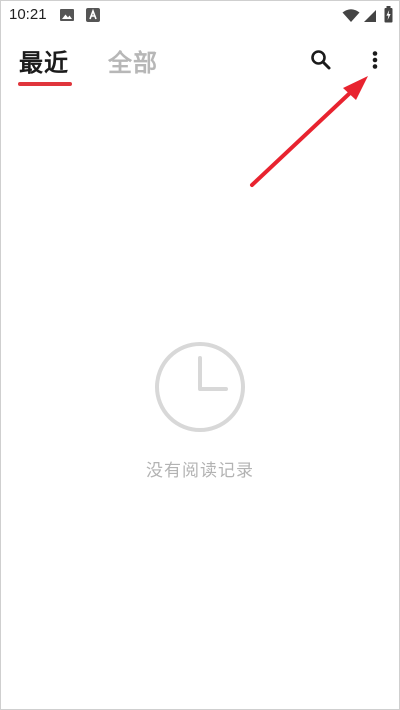 Image resolution: width=400 pixels, height=710 pixels. I want to click on status-time: 10:21, so click(28, 14).